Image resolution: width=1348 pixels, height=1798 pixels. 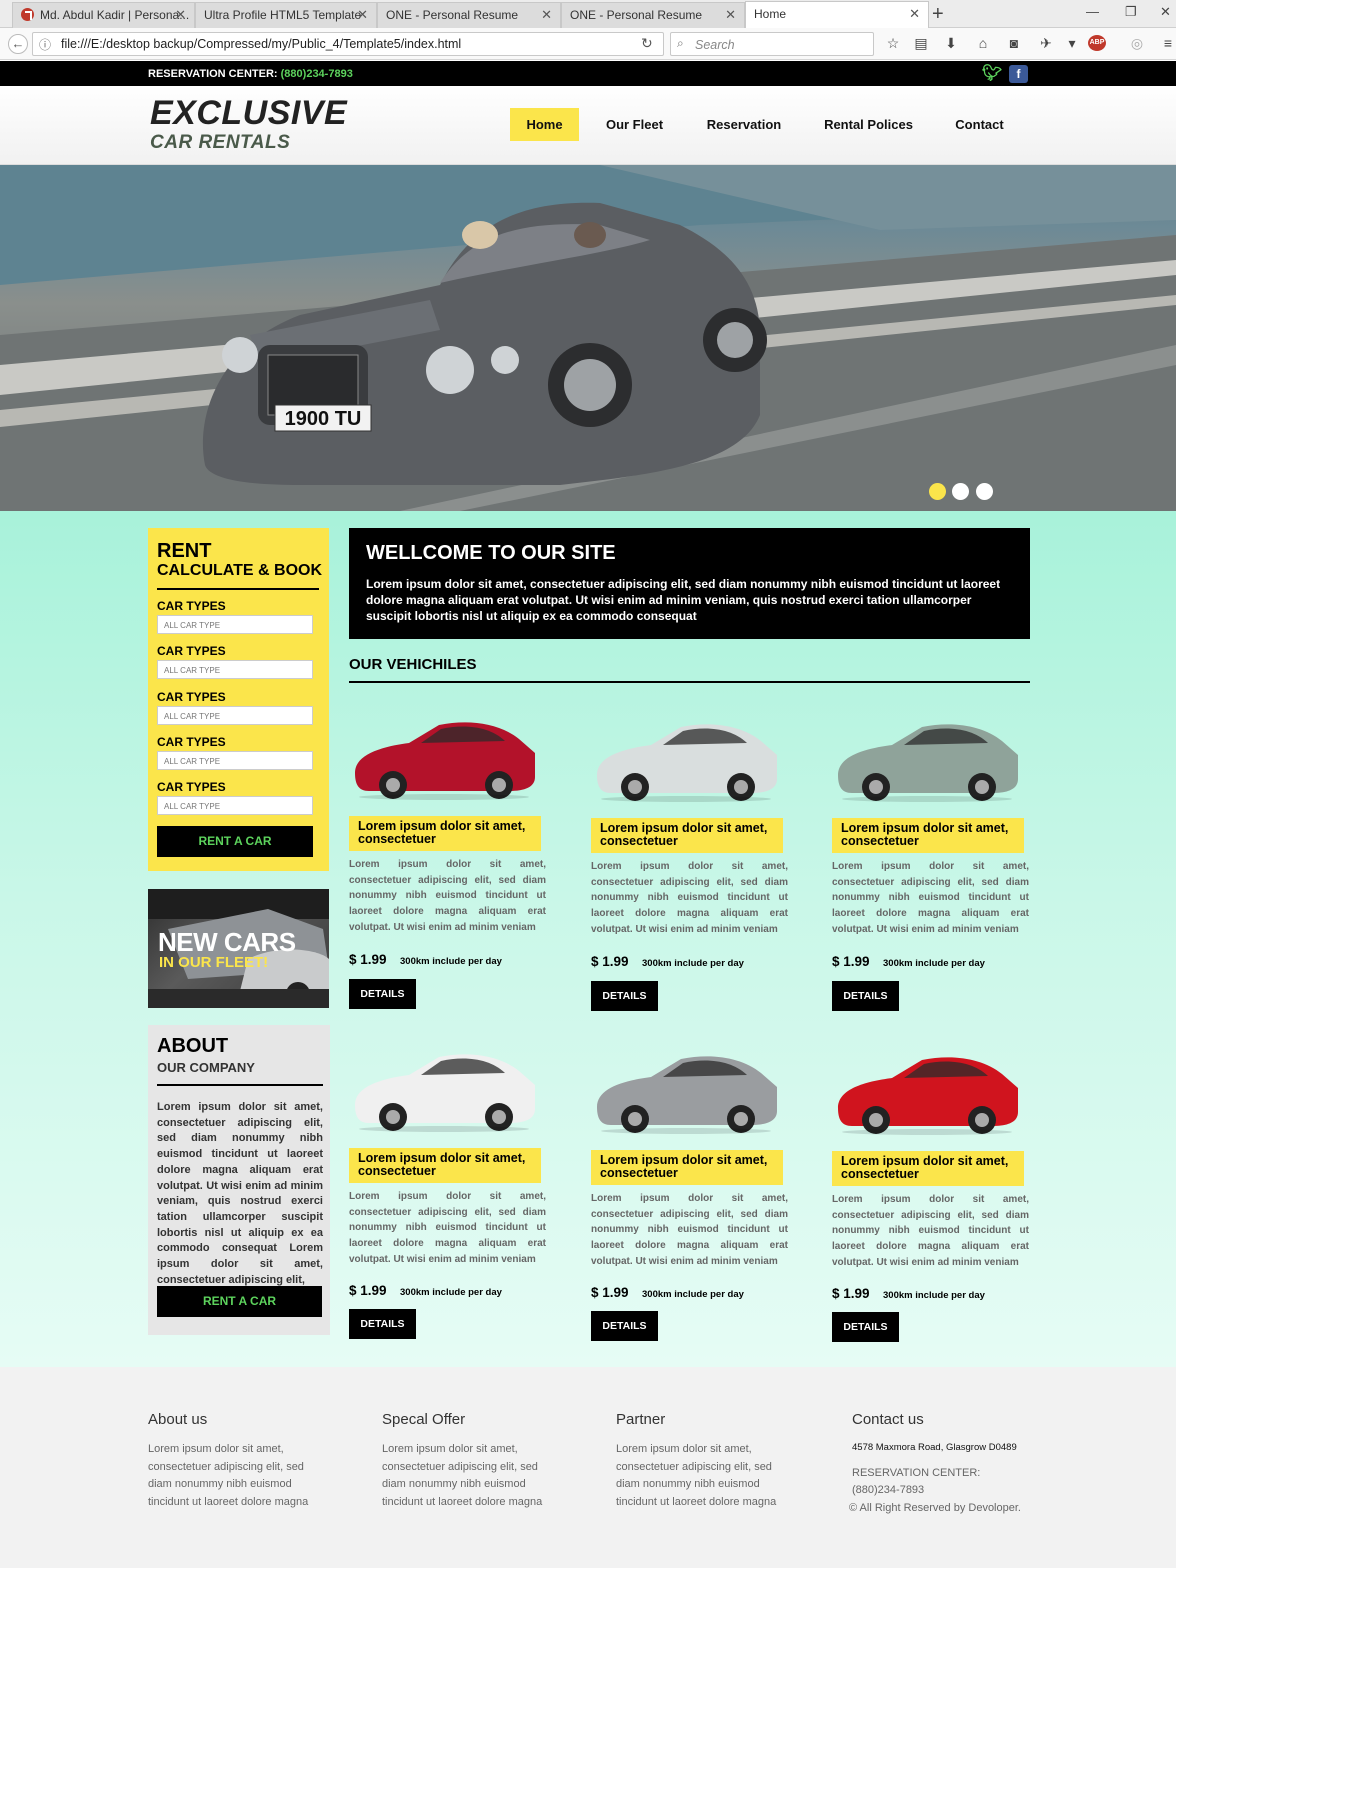 What do you see at coordinates (1137, 43) in the screenshot?
I see `sync-icon: ◎` at bounding box center [1137, 43].